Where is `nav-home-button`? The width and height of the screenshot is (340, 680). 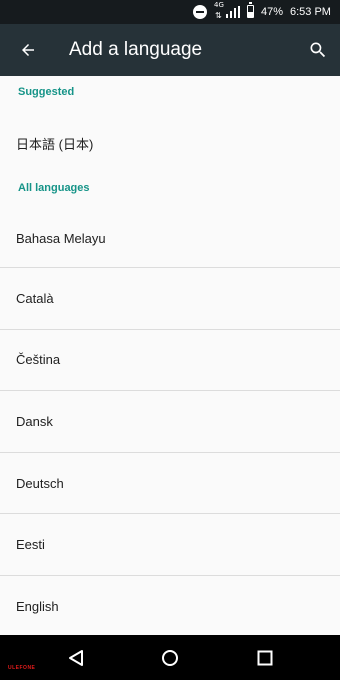
nav-home-button is located at coordinates (170, 657).